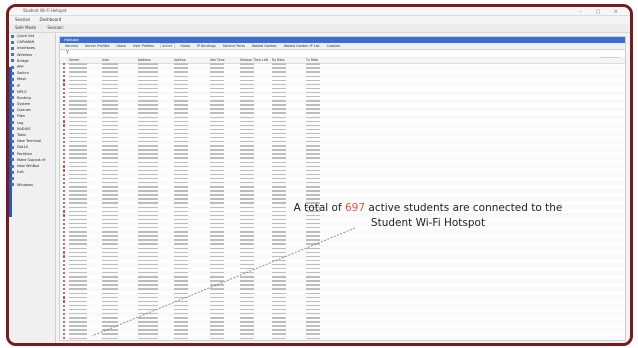 This screenshot has width=638, height=348. What do you see at coordinates (317, 208) in the screenshot?
I see `callout-prefix: A total of` at bounding box center [317, 208].